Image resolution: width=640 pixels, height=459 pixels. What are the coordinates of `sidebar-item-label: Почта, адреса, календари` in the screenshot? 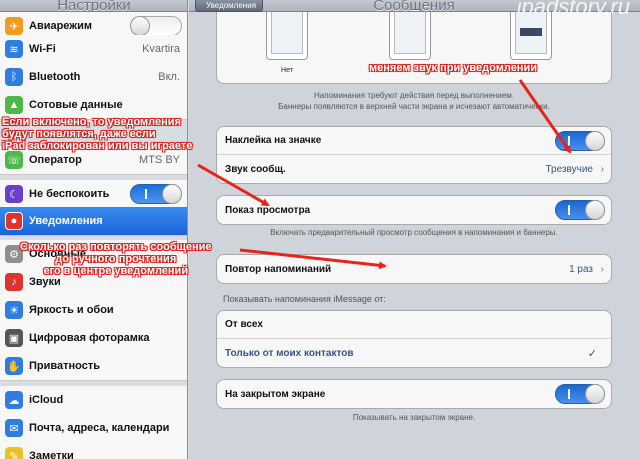 It's located at (99, 428).